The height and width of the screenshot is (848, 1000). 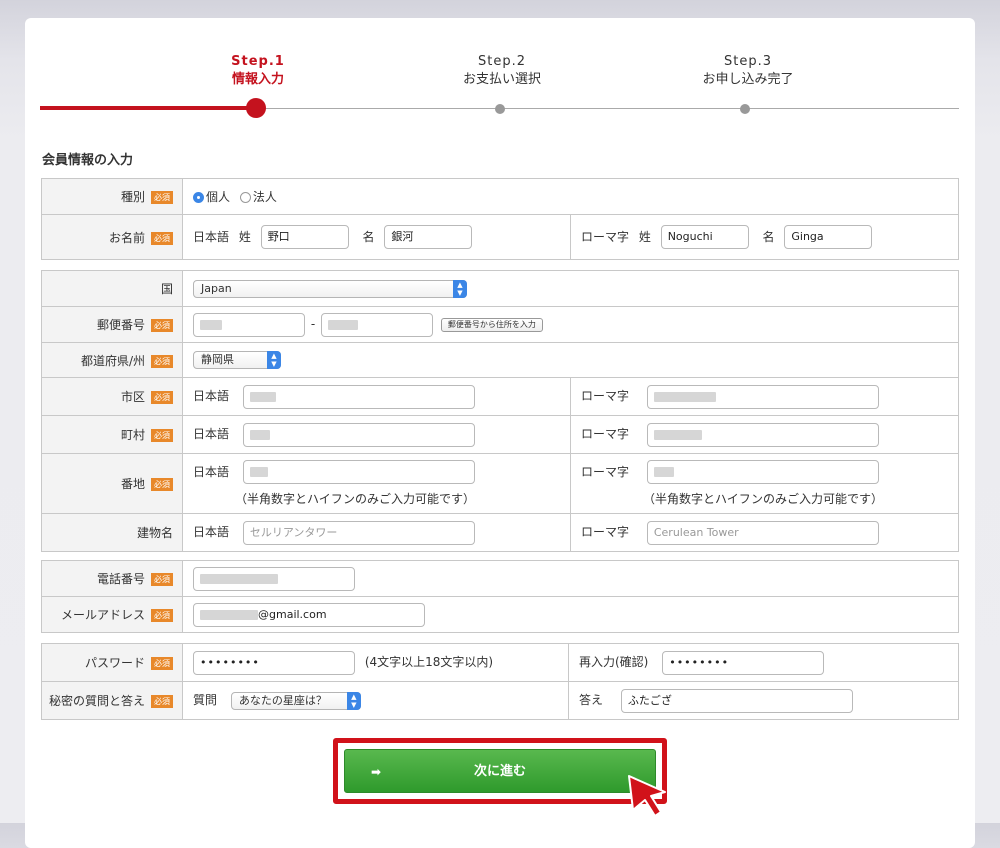 I want to click on prefecture-select: 静岡県 ▲ ▼, so click(x=237, y=360).